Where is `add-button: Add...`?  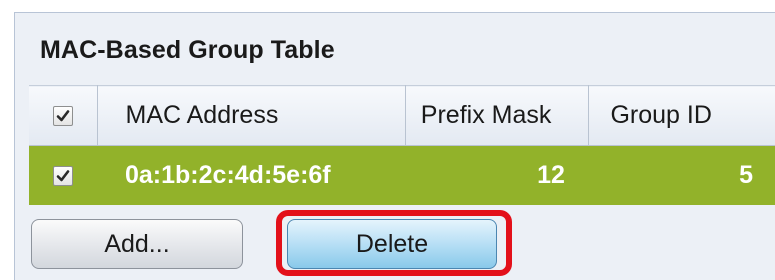 add-button: Add... is located at coordinates (137, 244).